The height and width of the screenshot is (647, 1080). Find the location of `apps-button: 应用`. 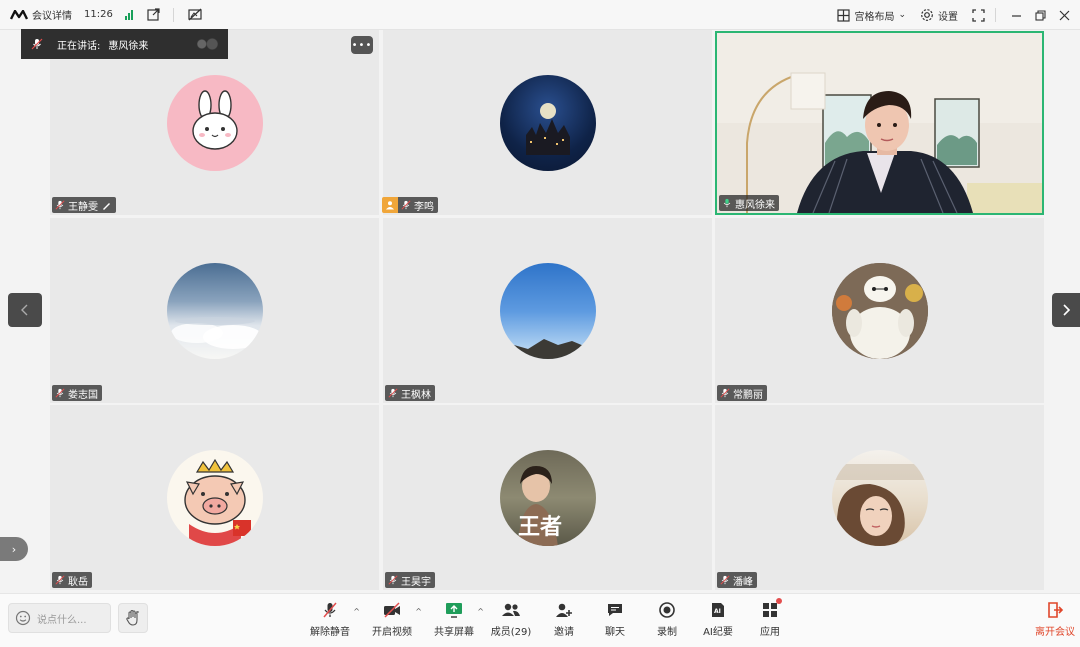

apps-button: 应用 is located at coordinates (770, 620).